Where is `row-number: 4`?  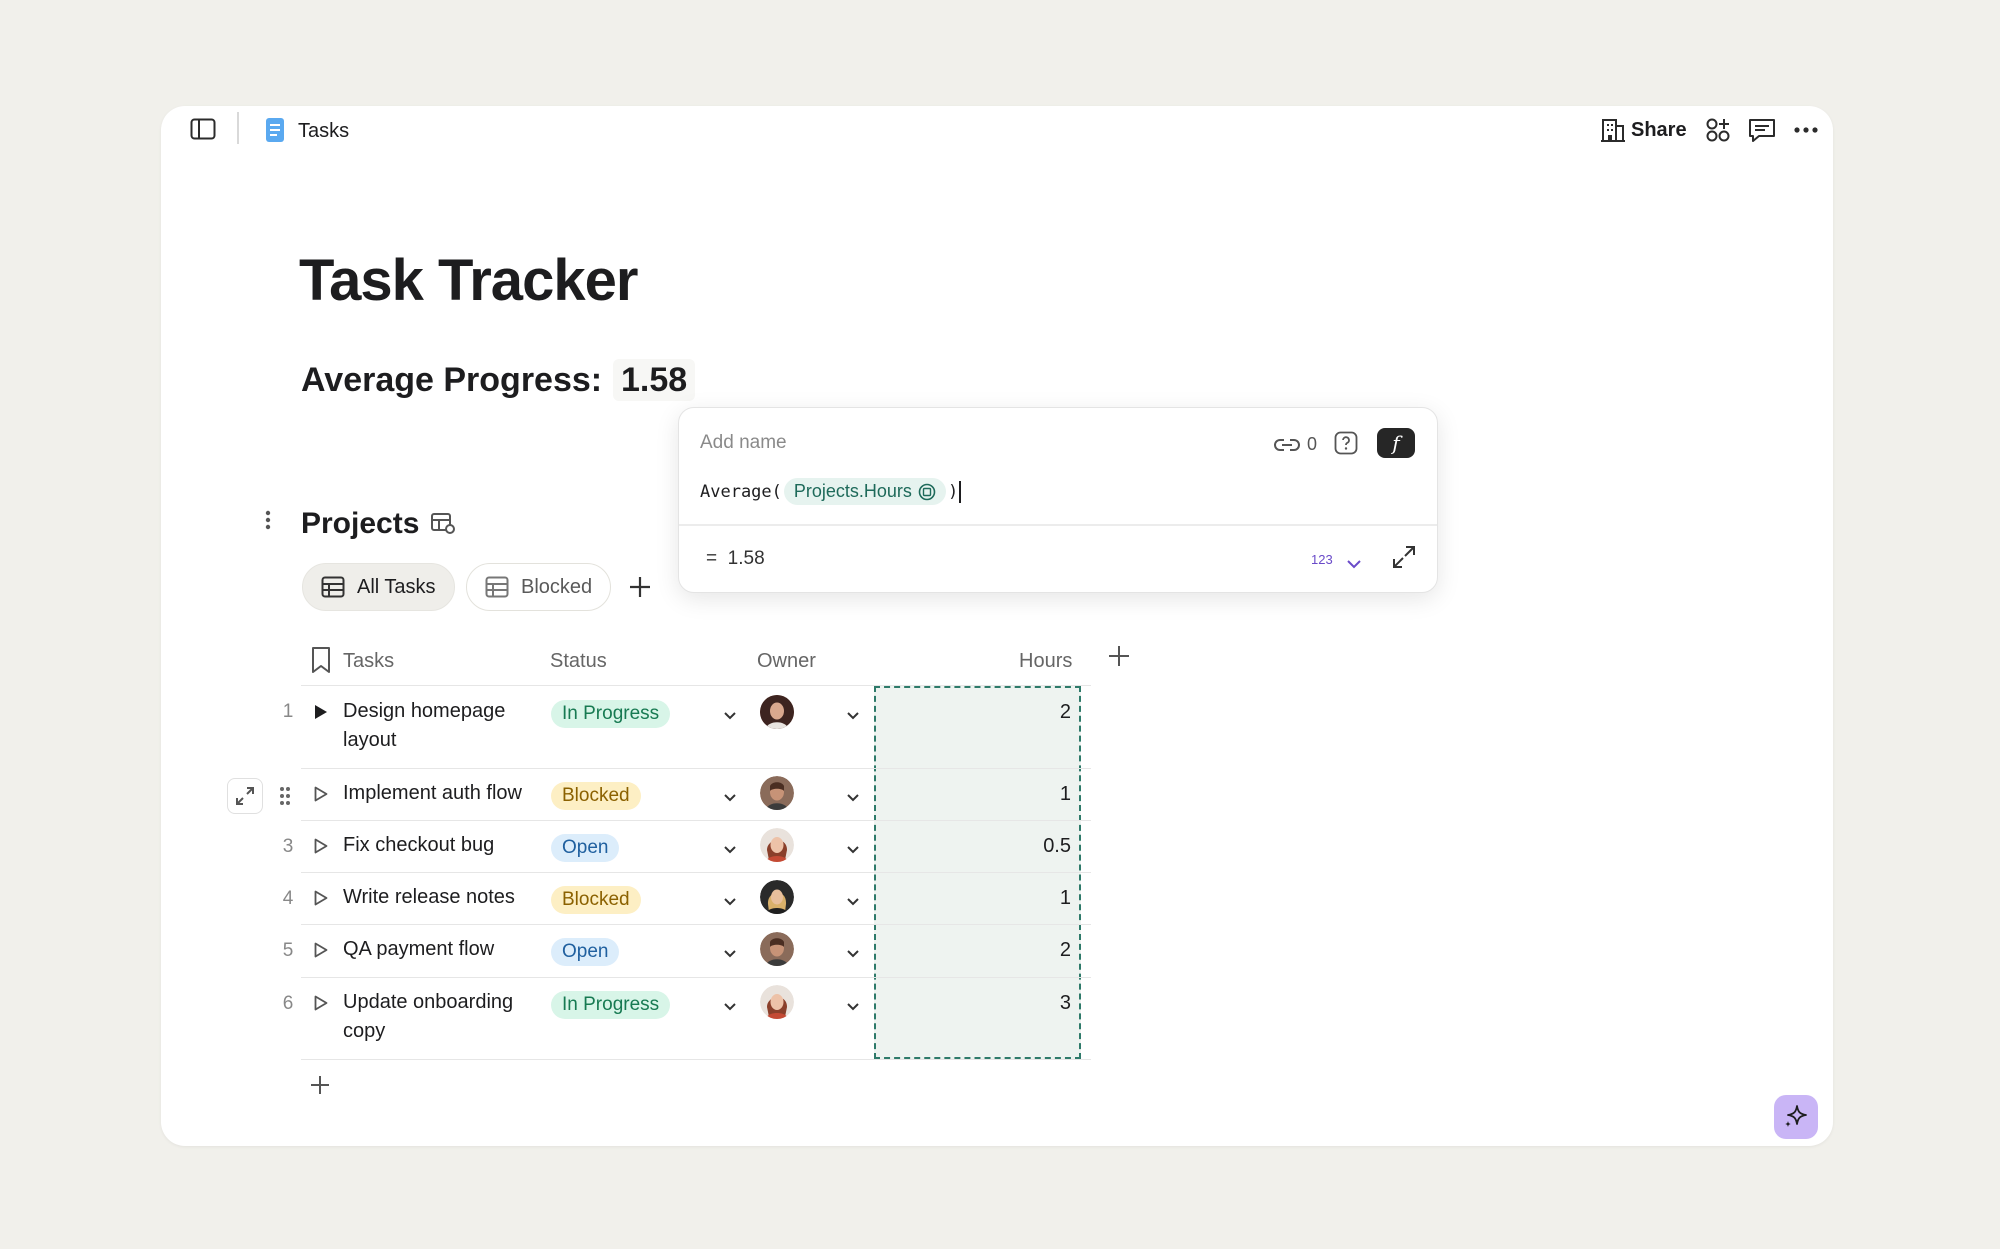 row-number: 4 is located at coordinates (288, 898).